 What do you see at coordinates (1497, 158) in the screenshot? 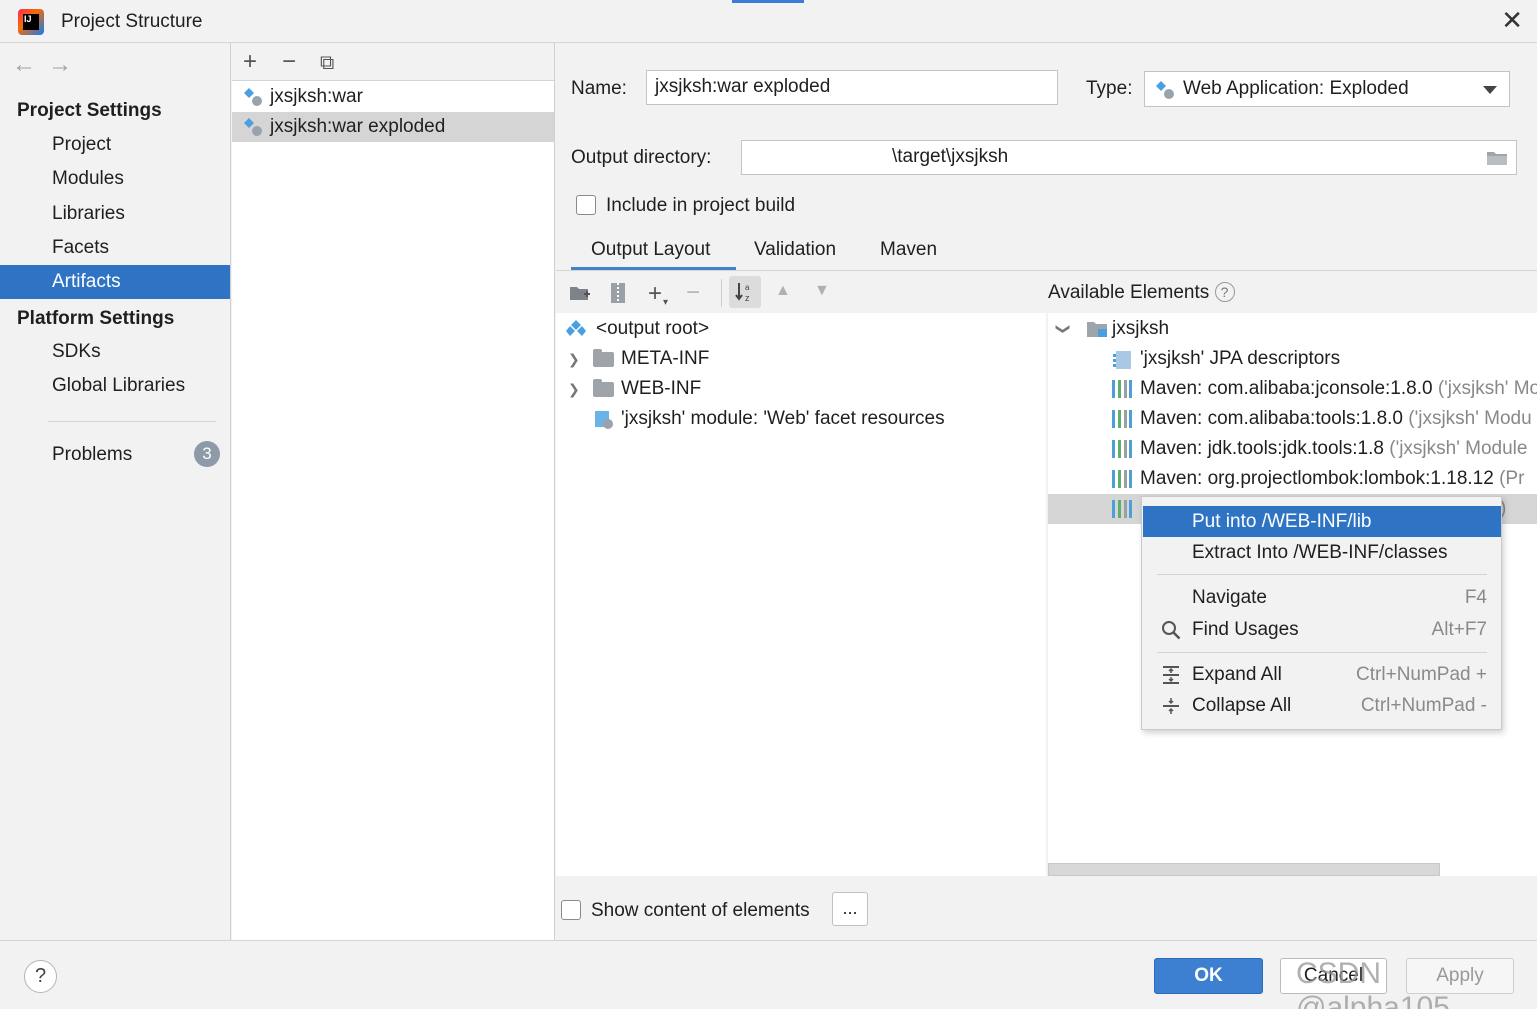
I see `browse-folder-icon` at bounding box center [1497, 158].